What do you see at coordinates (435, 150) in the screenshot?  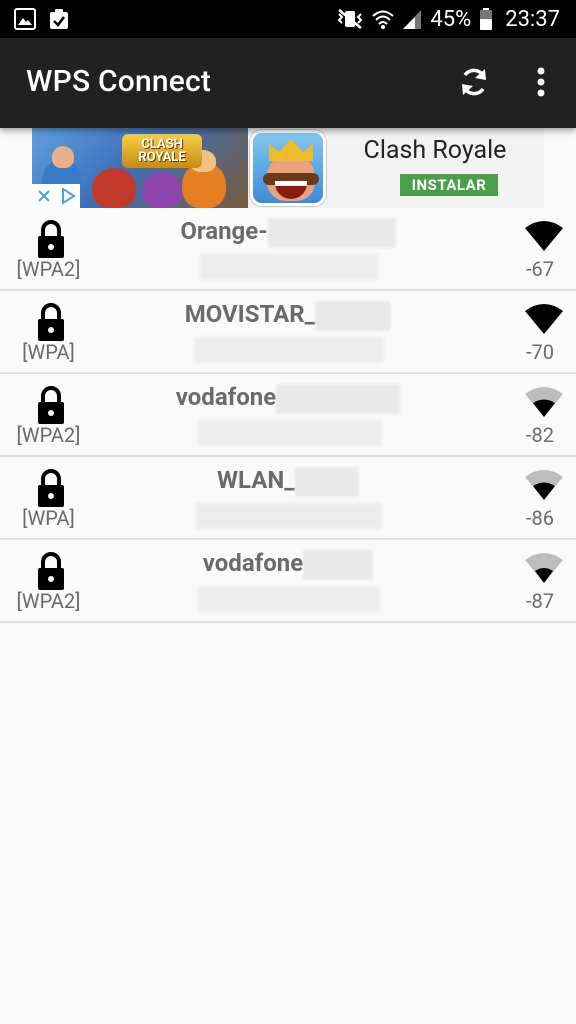 I see `ad-title: Clash Royale` at bounding box center [435, 150].